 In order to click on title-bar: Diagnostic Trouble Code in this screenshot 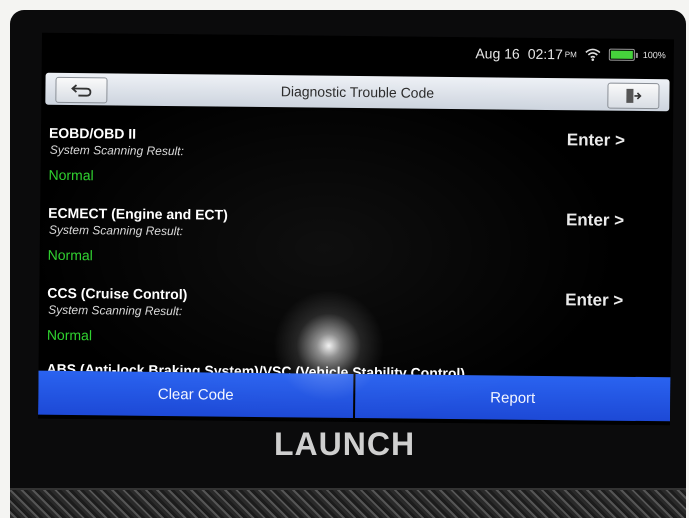, I will do `click(357, 92)`.